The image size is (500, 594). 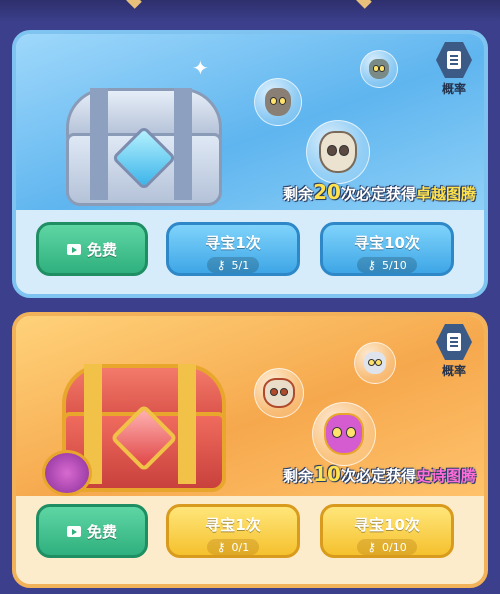 I want to click on top-decoration, so click(x=250, y=11).